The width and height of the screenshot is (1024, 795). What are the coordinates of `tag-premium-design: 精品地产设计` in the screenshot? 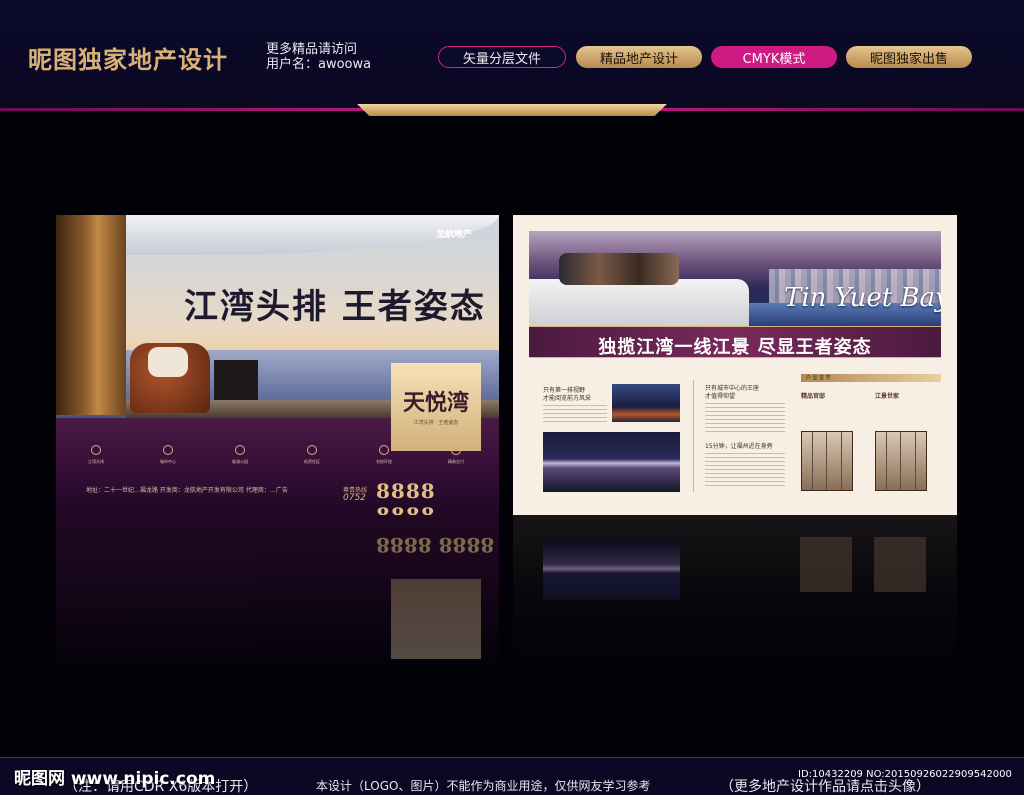 It's located at (639, 57).